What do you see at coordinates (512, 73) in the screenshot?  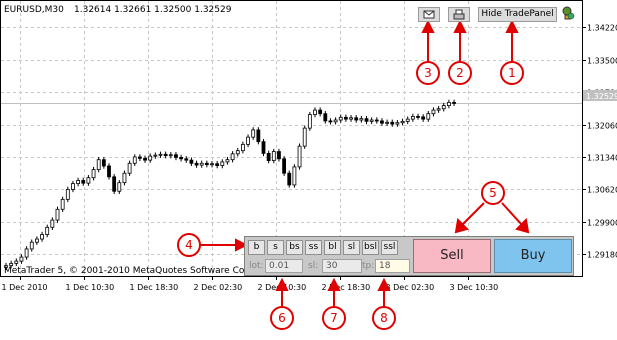 I see `callout-number-1: 1` at bounding box center [512, 73].